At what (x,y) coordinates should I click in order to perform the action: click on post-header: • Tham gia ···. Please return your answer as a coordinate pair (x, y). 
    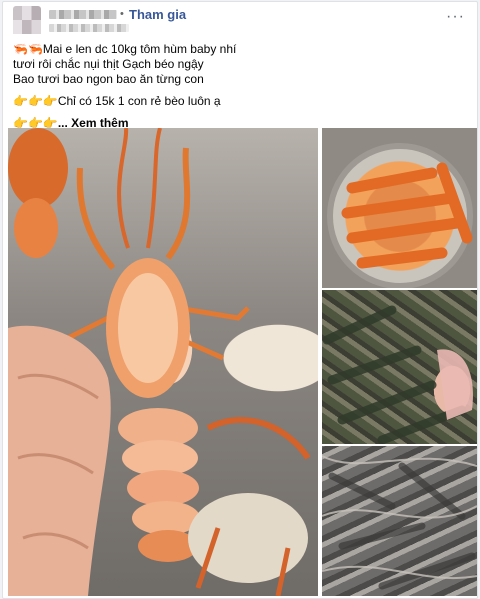
    Looking at the image, I should click on (240, 20).